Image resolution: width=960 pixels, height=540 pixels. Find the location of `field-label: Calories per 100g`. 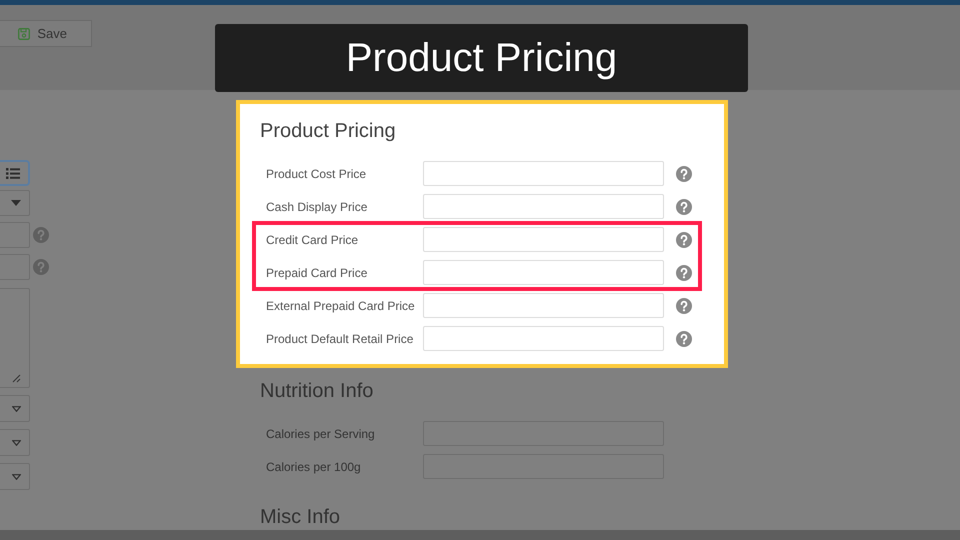

field-label: Calories per 100g is located at coordinates (314, 467).